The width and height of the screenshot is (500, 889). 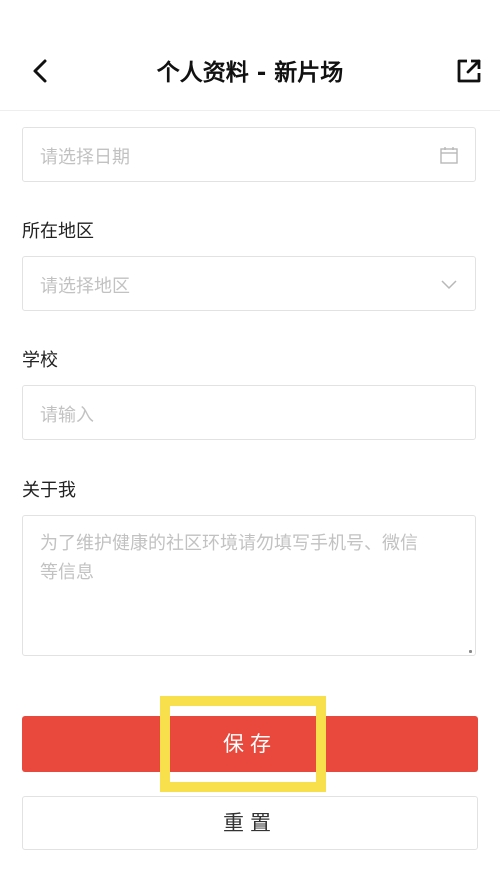 What do you see at coordinates (249, 283) in the screenshot?
I see `region-select: 请选择地区` at bounding box center [249, 283].